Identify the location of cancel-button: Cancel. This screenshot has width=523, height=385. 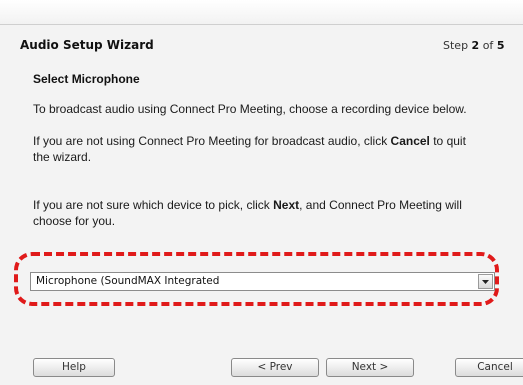
(489, 367).